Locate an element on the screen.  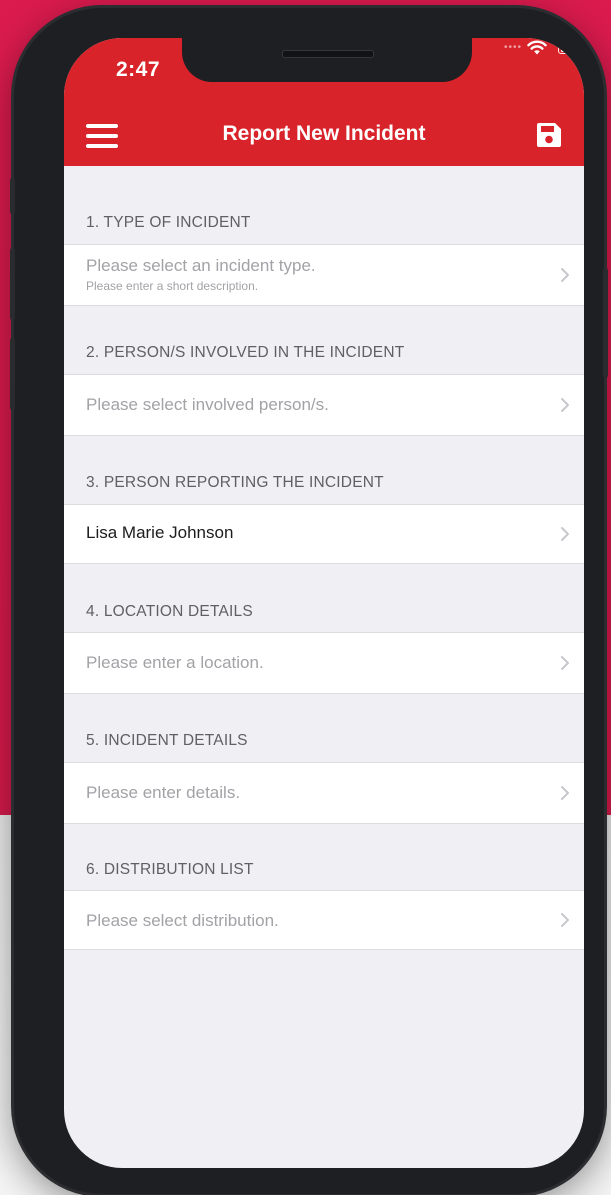
side-button-left-volume-up is located at coordinates (12, 284).